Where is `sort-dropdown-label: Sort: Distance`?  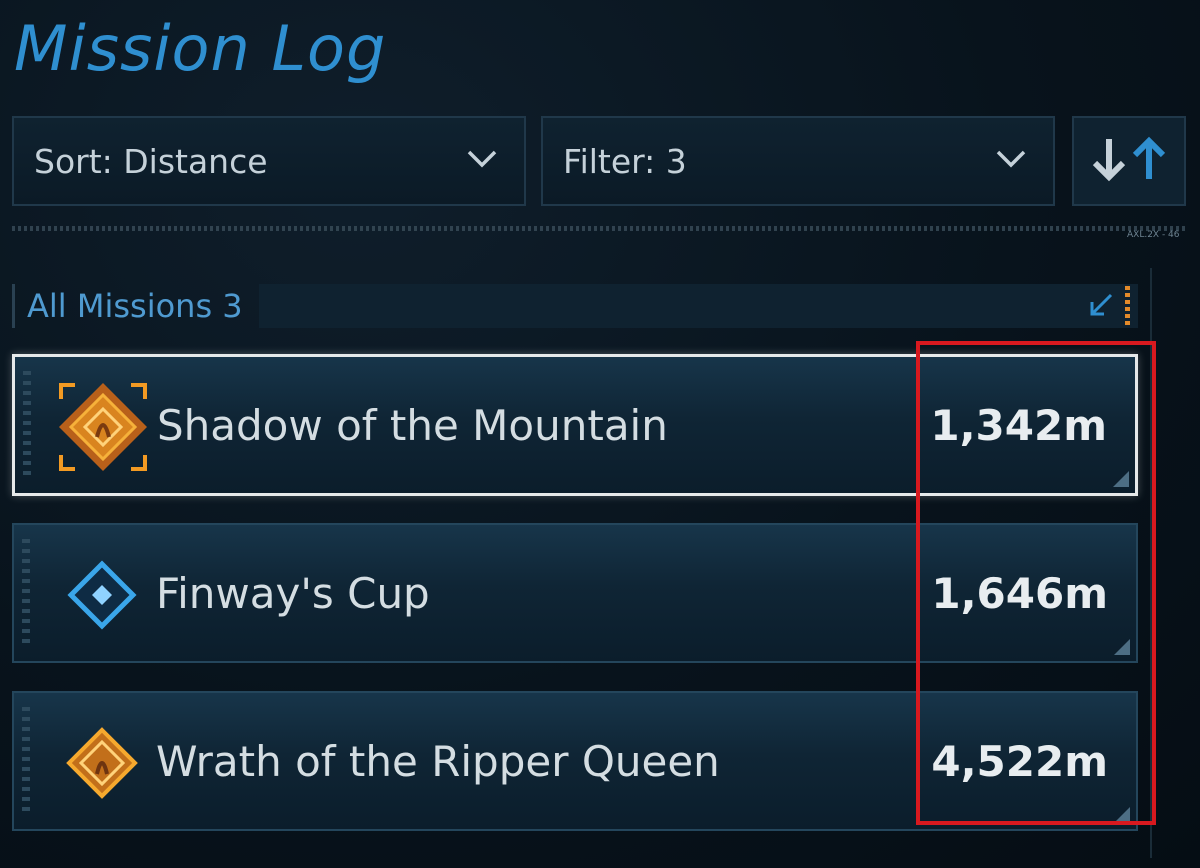
sort-dropdown-label: Sort: Distance is located at coordinates (151, 161).